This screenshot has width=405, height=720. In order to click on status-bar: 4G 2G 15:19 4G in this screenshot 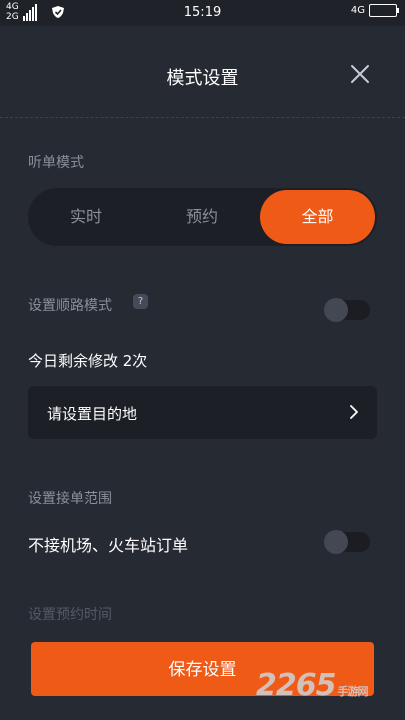, I will do `click(202, 13)`.